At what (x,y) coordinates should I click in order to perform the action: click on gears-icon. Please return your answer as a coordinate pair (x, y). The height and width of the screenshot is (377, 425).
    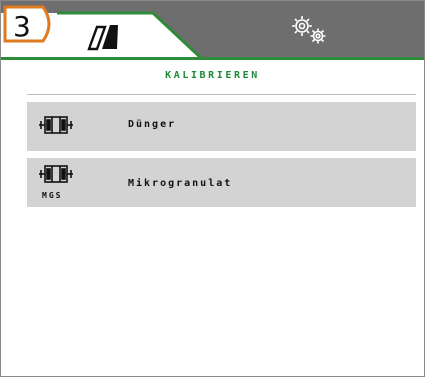
    Looking at the image, I should click on (309, 30).